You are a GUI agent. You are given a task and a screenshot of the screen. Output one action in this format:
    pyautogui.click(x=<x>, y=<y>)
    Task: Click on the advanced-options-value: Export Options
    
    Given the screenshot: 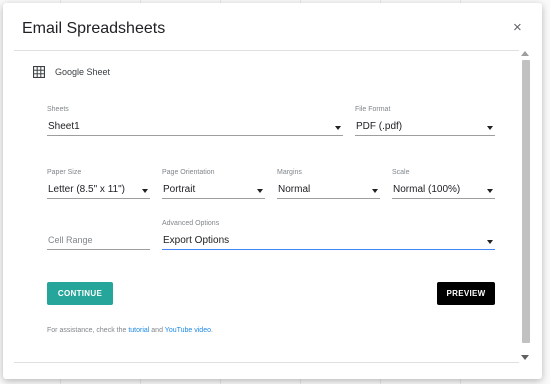 What is the action you would take?
    pyautogui.click(x=196, y=240)
    